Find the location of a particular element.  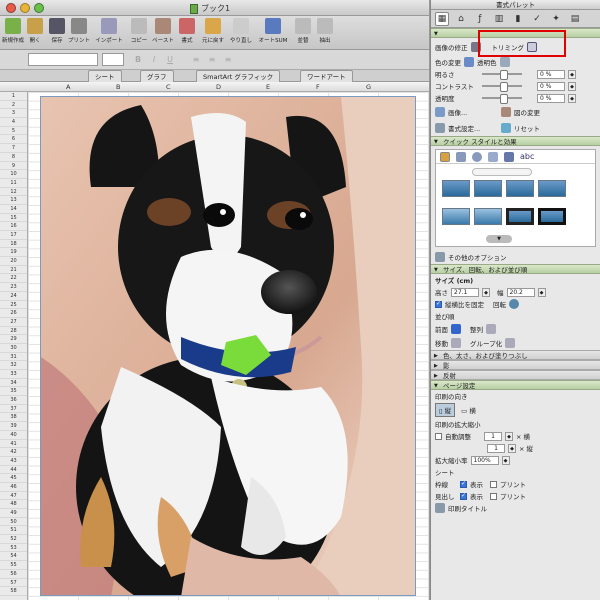

row-header: 32 is located at coordinates (13, 365).